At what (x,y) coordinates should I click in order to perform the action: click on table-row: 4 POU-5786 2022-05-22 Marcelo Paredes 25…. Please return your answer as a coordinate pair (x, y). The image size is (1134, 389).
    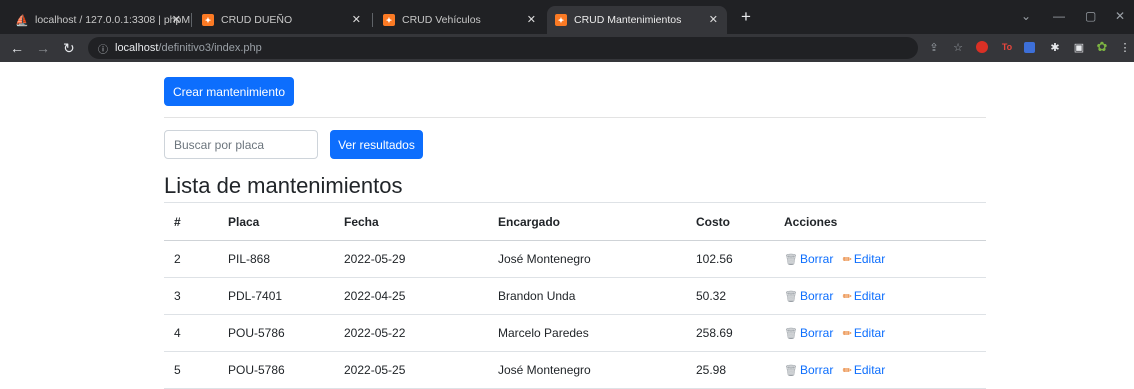
    Looking at the image, I should click on (575, 333).